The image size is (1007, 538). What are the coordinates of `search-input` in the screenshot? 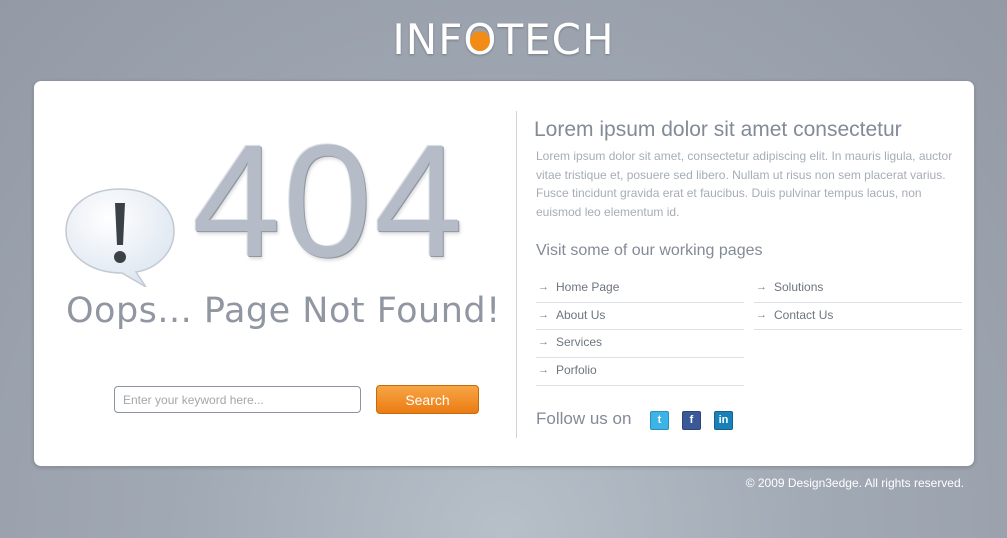 It's located at (237, 399).